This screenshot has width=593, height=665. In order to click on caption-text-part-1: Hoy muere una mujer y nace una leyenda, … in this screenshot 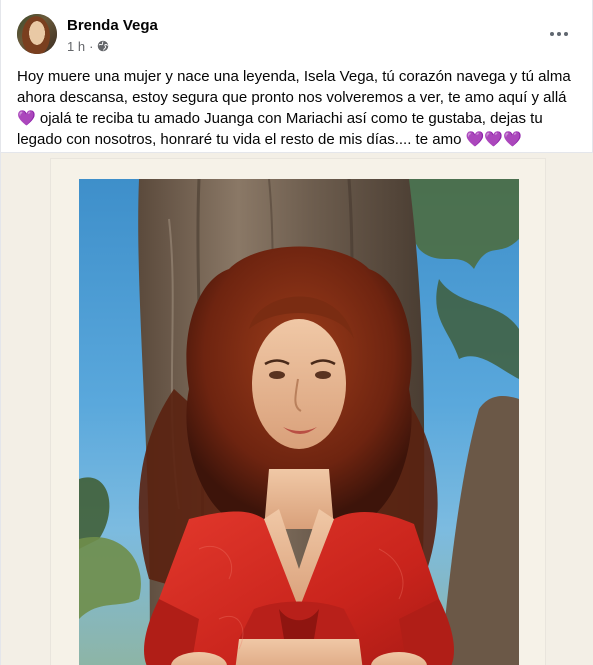, I will do `click(294, 87)`.